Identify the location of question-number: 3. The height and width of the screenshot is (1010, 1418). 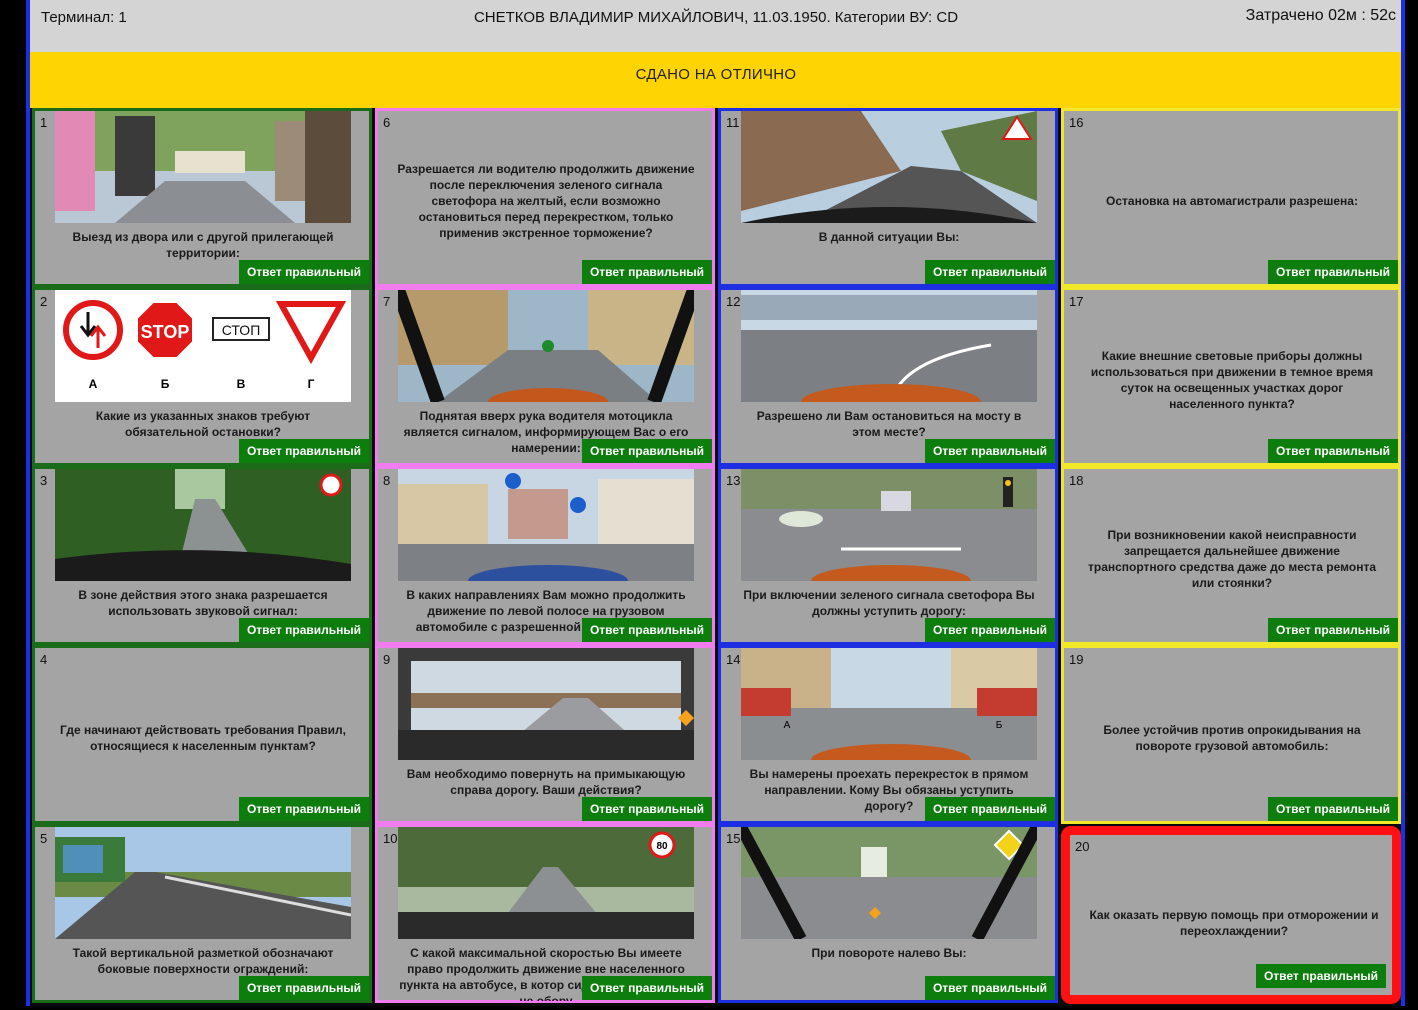
(44, 480).